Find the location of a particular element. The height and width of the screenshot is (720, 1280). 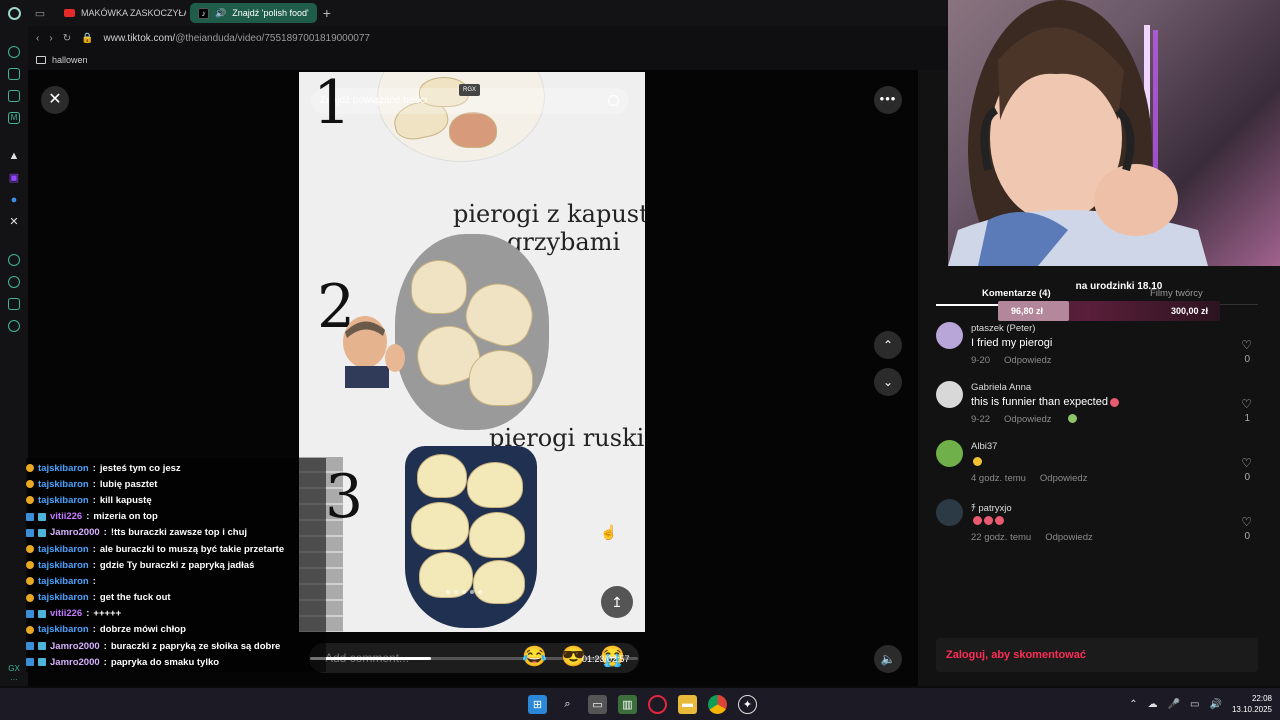

opera-gx-taskbar-icon is located at coordinates (657, 704).